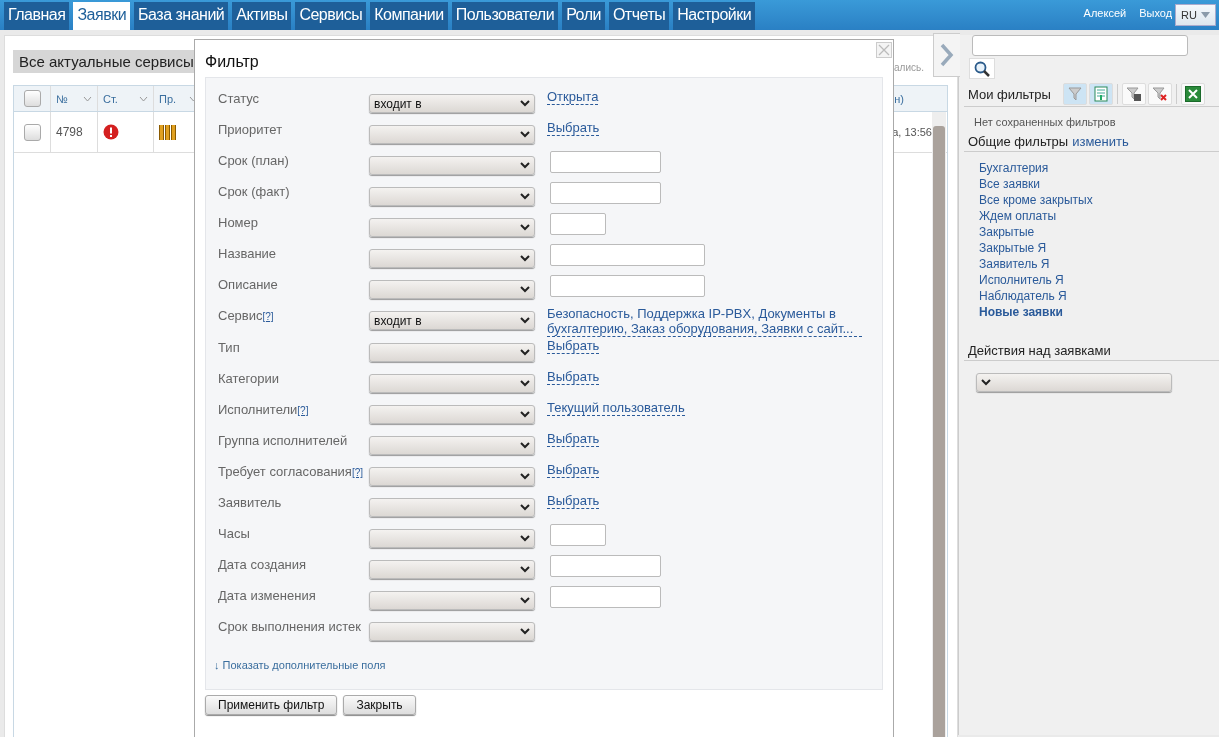 The width and height of the screenshot is (1219, 737). Describe the element at coordinates (505, 16) in the screenshot. I see `nav-tab: Пользователи` at that location.